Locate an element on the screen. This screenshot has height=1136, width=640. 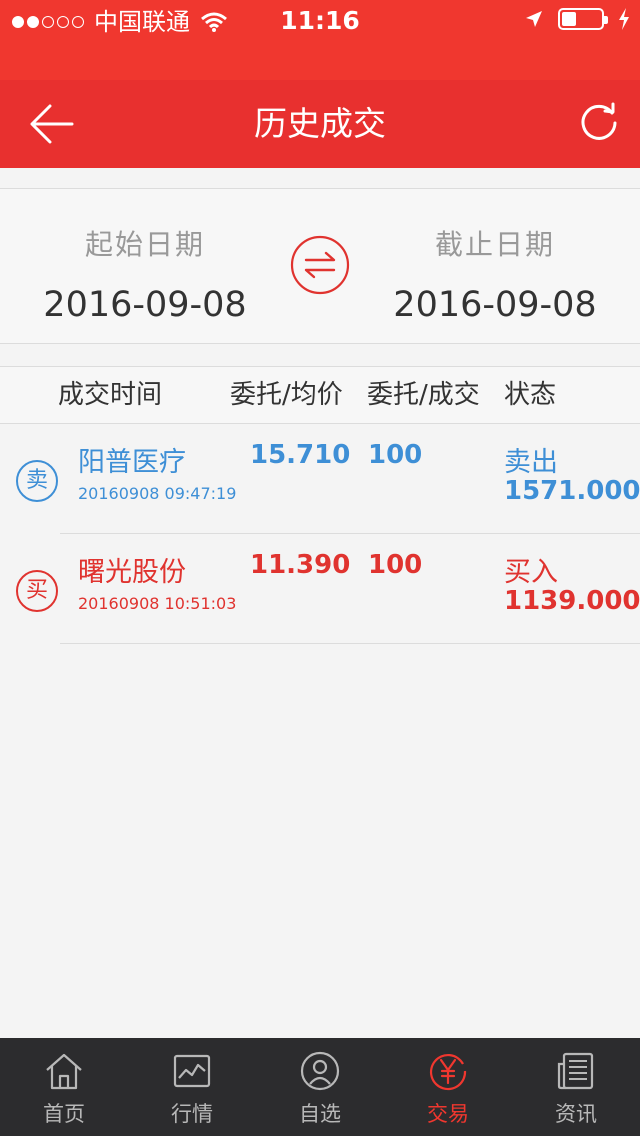
tab-watchlist: 自选 is located at coordinates (320, 1087).